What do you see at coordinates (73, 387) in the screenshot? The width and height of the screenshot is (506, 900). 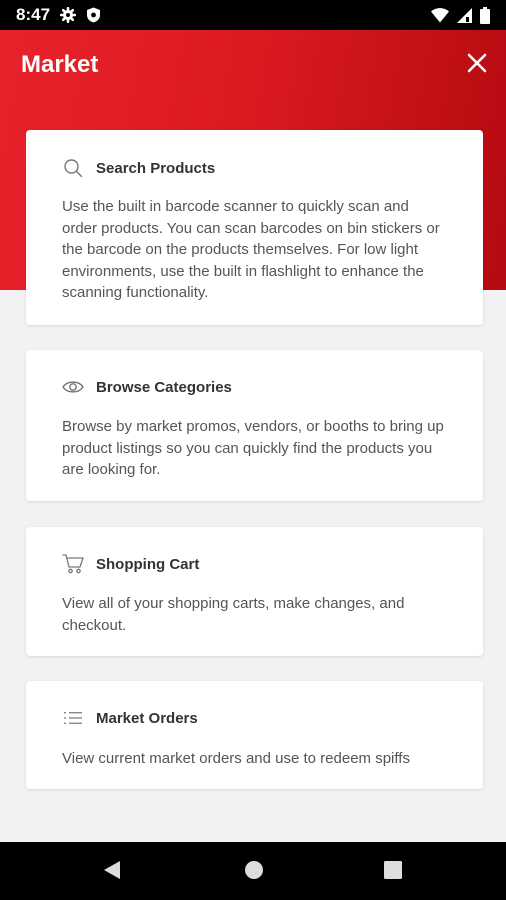 I see `eye-icon` at bounding box center [73, 387].